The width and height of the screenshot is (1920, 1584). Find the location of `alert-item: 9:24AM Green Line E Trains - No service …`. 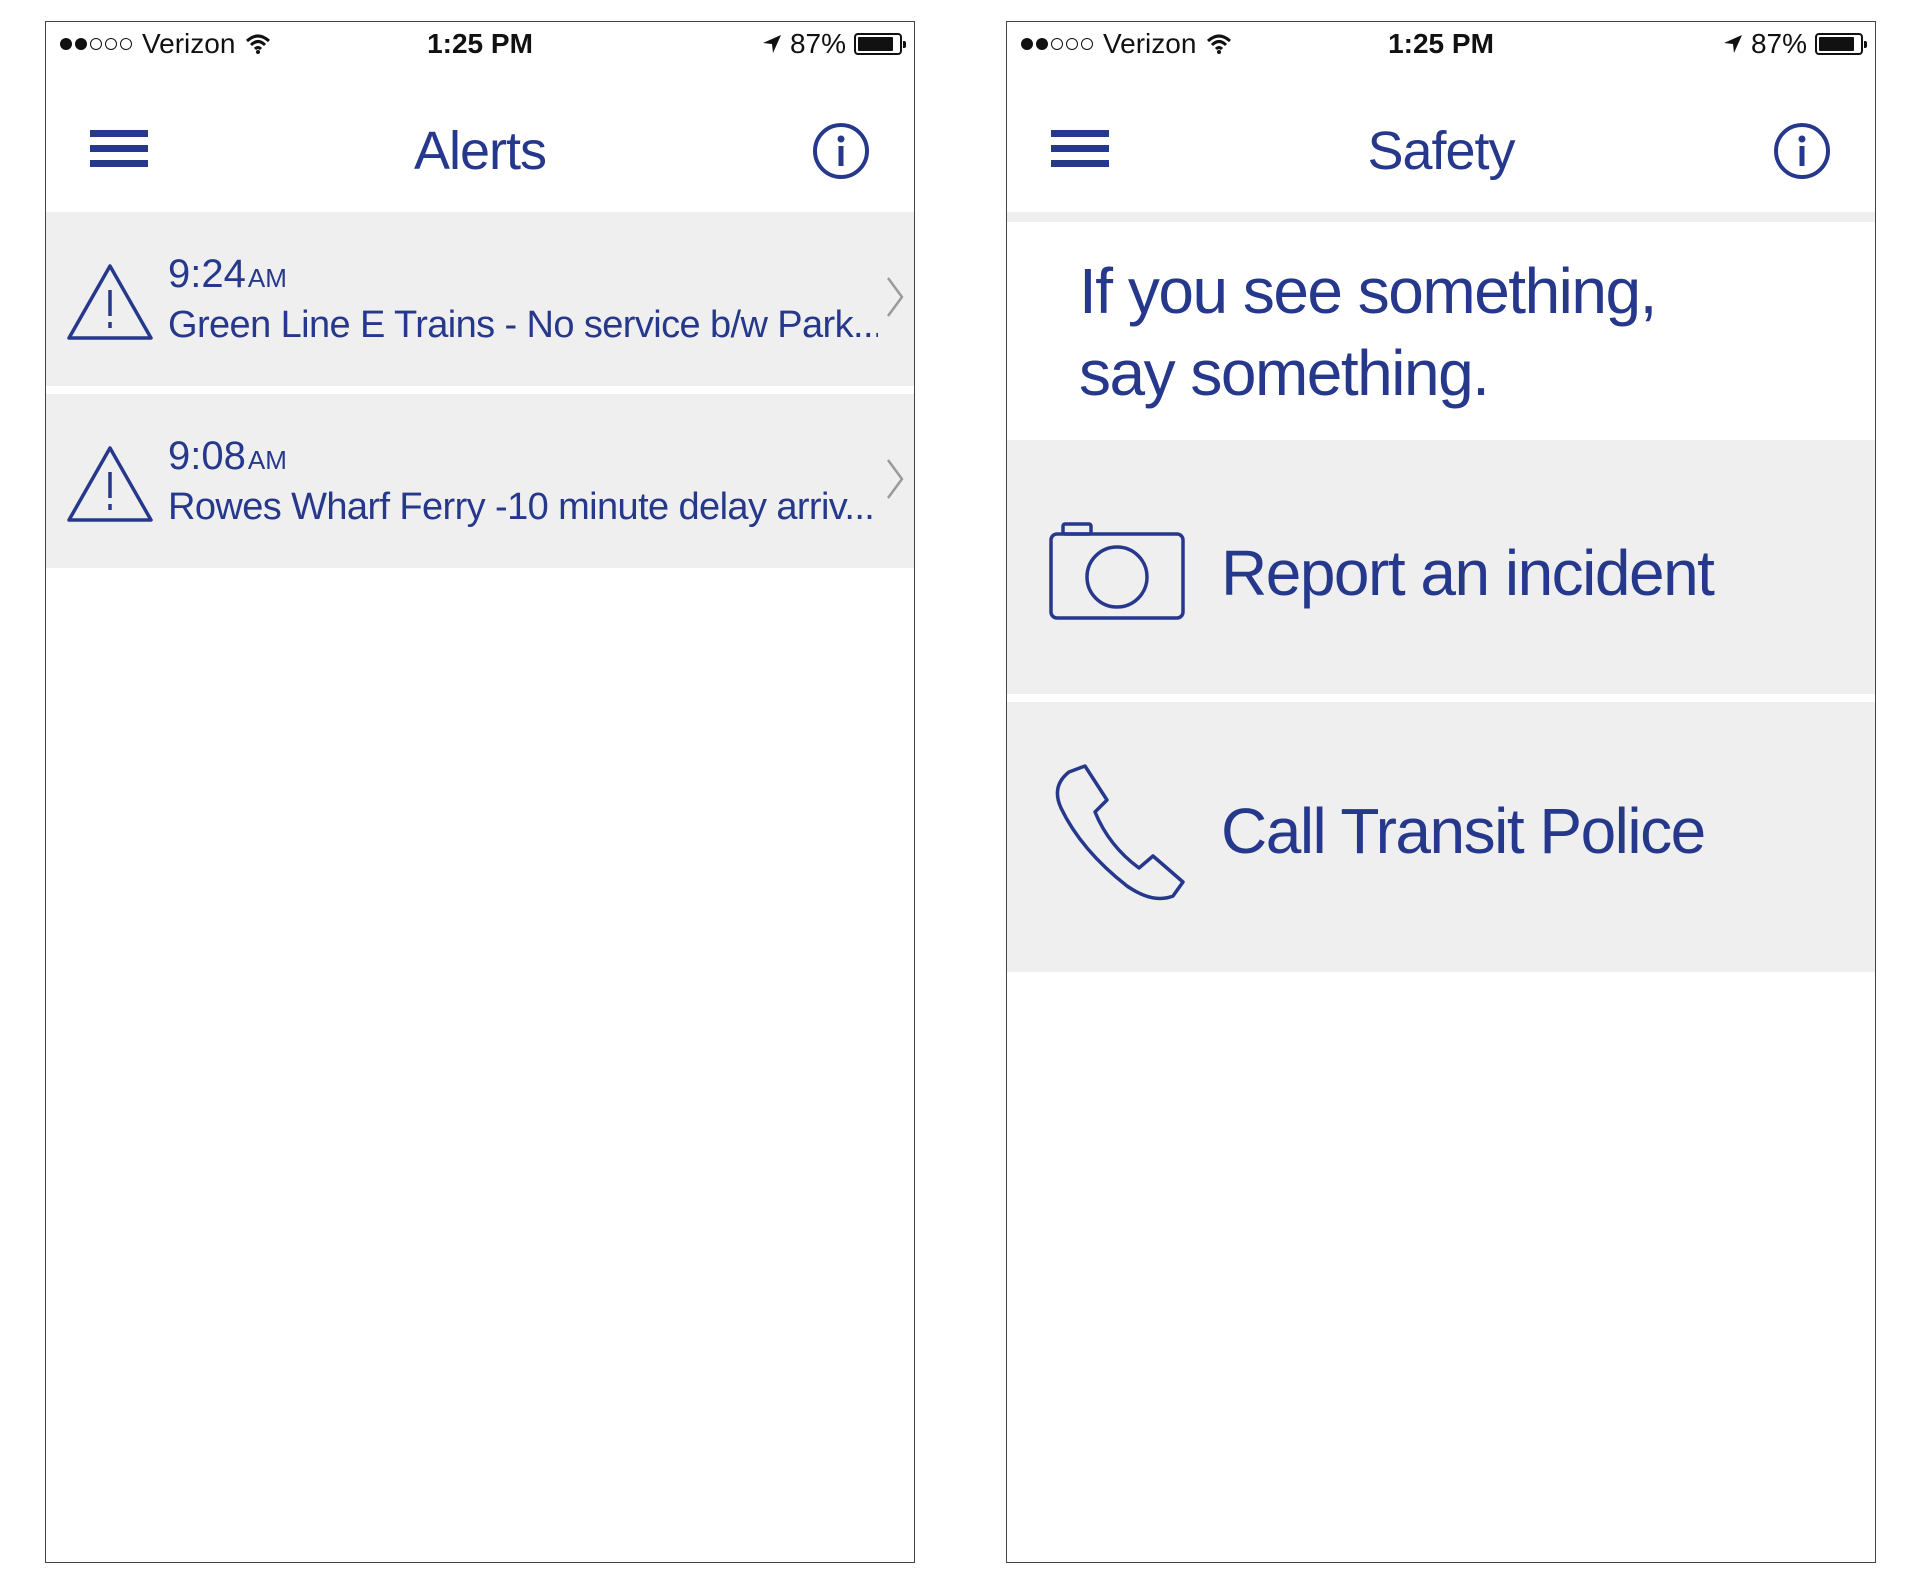

alert-item: 9:24AM Green Line E Trains - No service … is located at coordinates (480, 303).